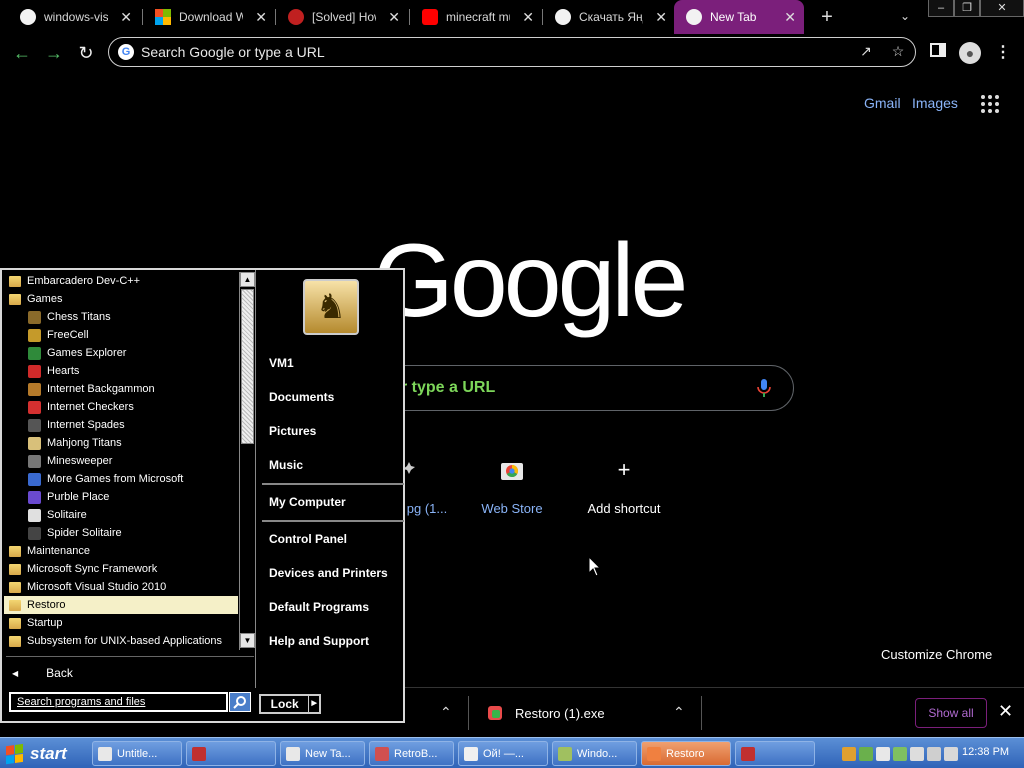  Describe the element at coordinates (827, 17) in the screenshot. I see `new-tab-button: +` at that location.